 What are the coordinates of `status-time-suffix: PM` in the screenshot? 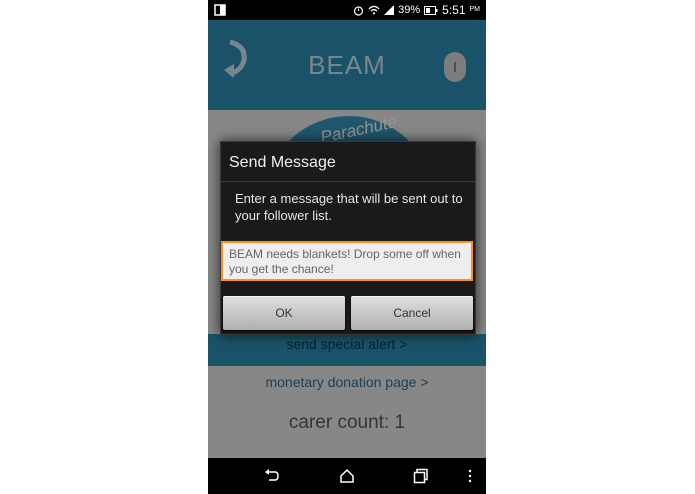 It's located at (475, 9).